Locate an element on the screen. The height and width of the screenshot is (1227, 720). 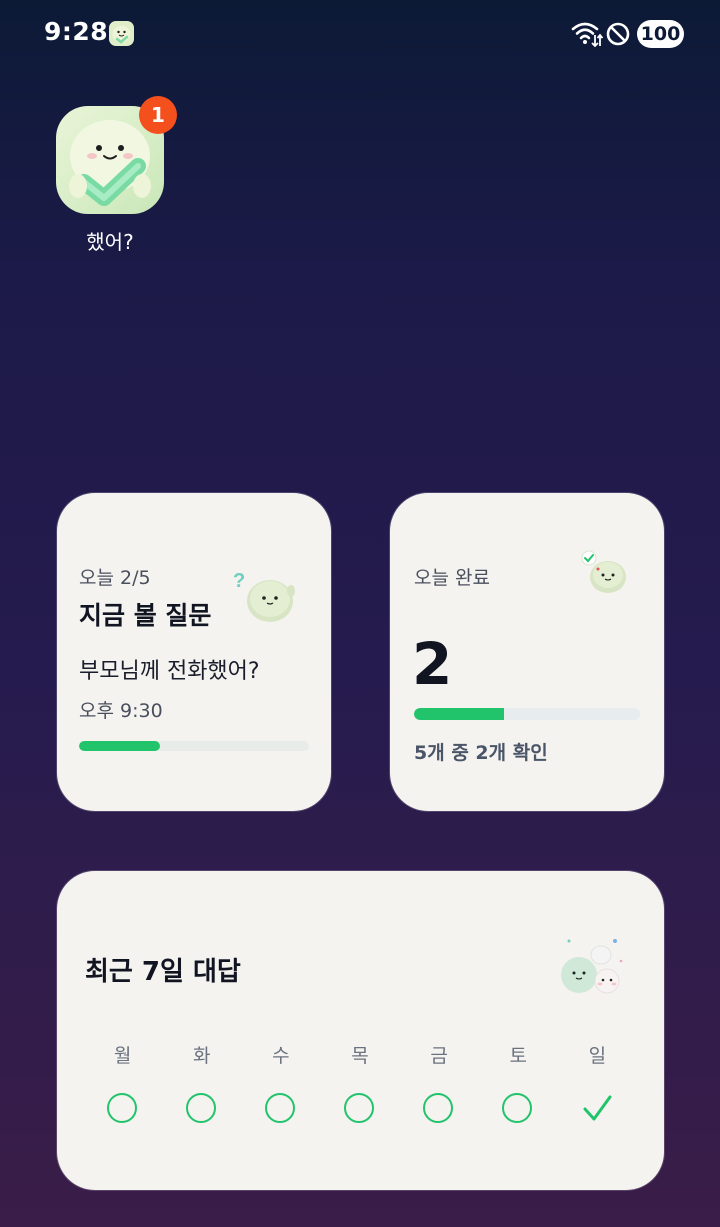
completion-progress-fill is located at coordinates (459, 714).